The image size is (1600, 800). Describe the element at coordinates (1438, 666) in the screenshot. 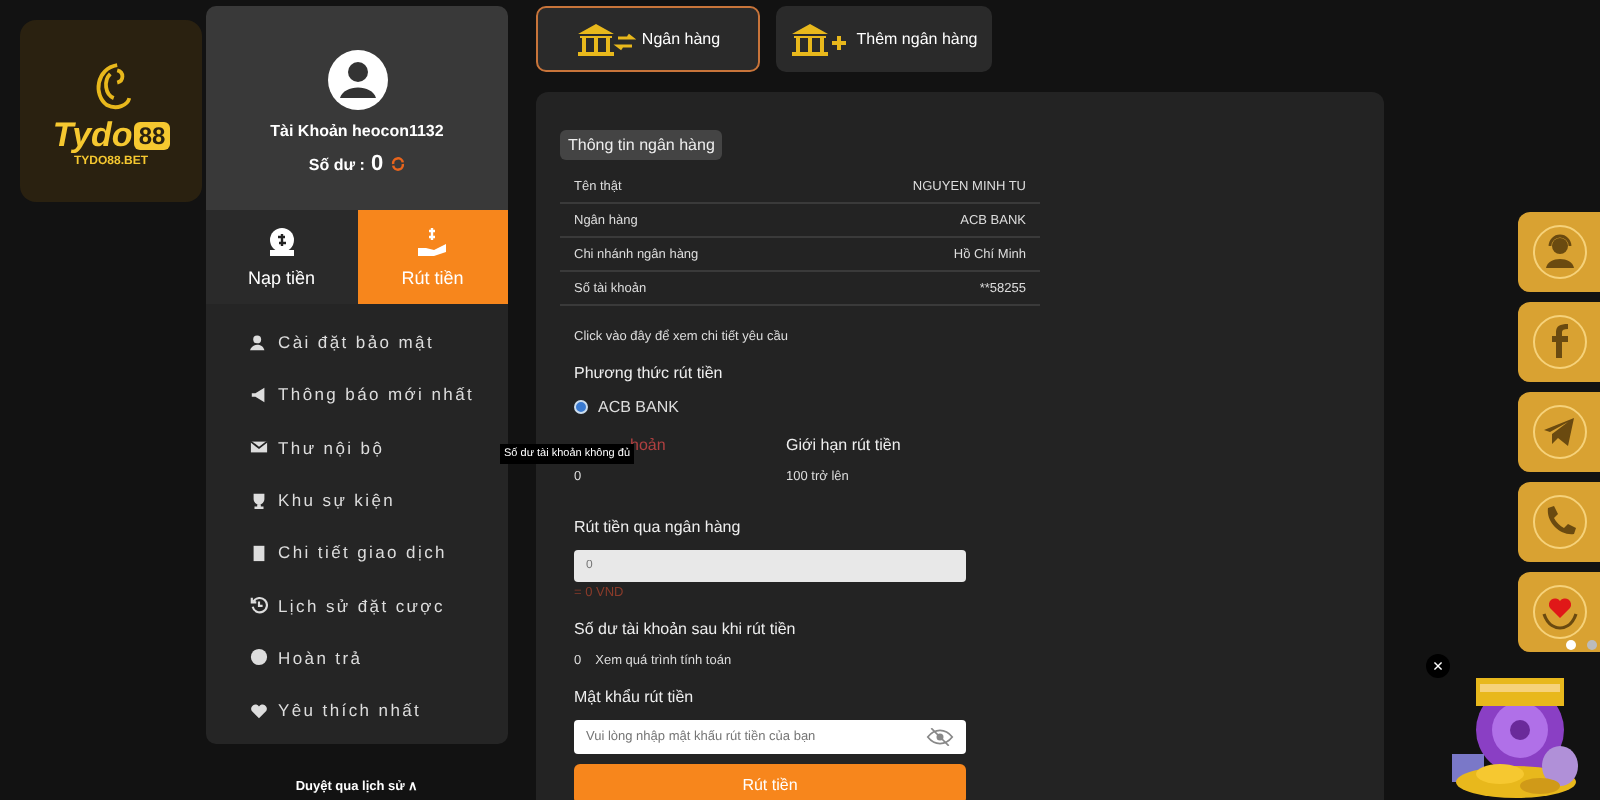

I see `close-button: ×` at that location.